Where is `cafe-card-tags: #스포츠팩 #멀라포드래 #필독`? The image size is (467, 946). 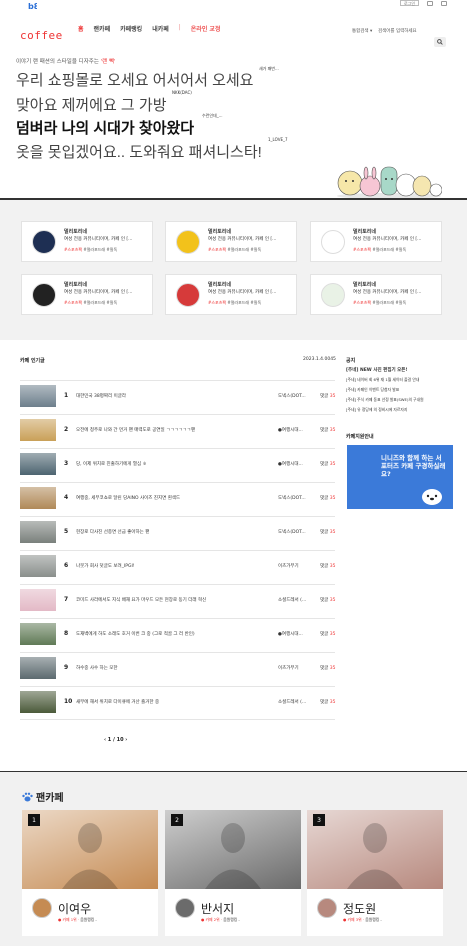
cafe-card-tags: #스포츠팩 #멀라포드래 #필독 is located at coordinates (379, 303).